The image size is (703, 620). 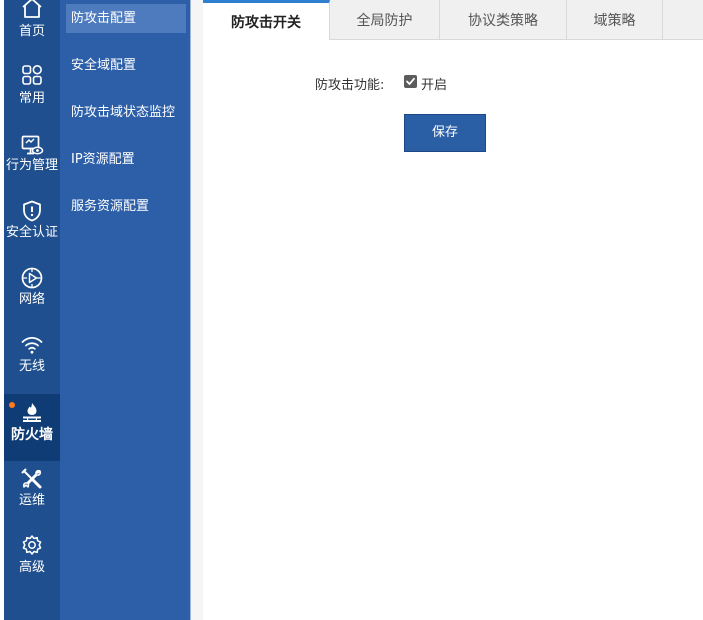 What do you see at coordinates (385, 20) in the screenshot?
I see `tab-global-protection: 全局防护` at bounding box center [385, 20].